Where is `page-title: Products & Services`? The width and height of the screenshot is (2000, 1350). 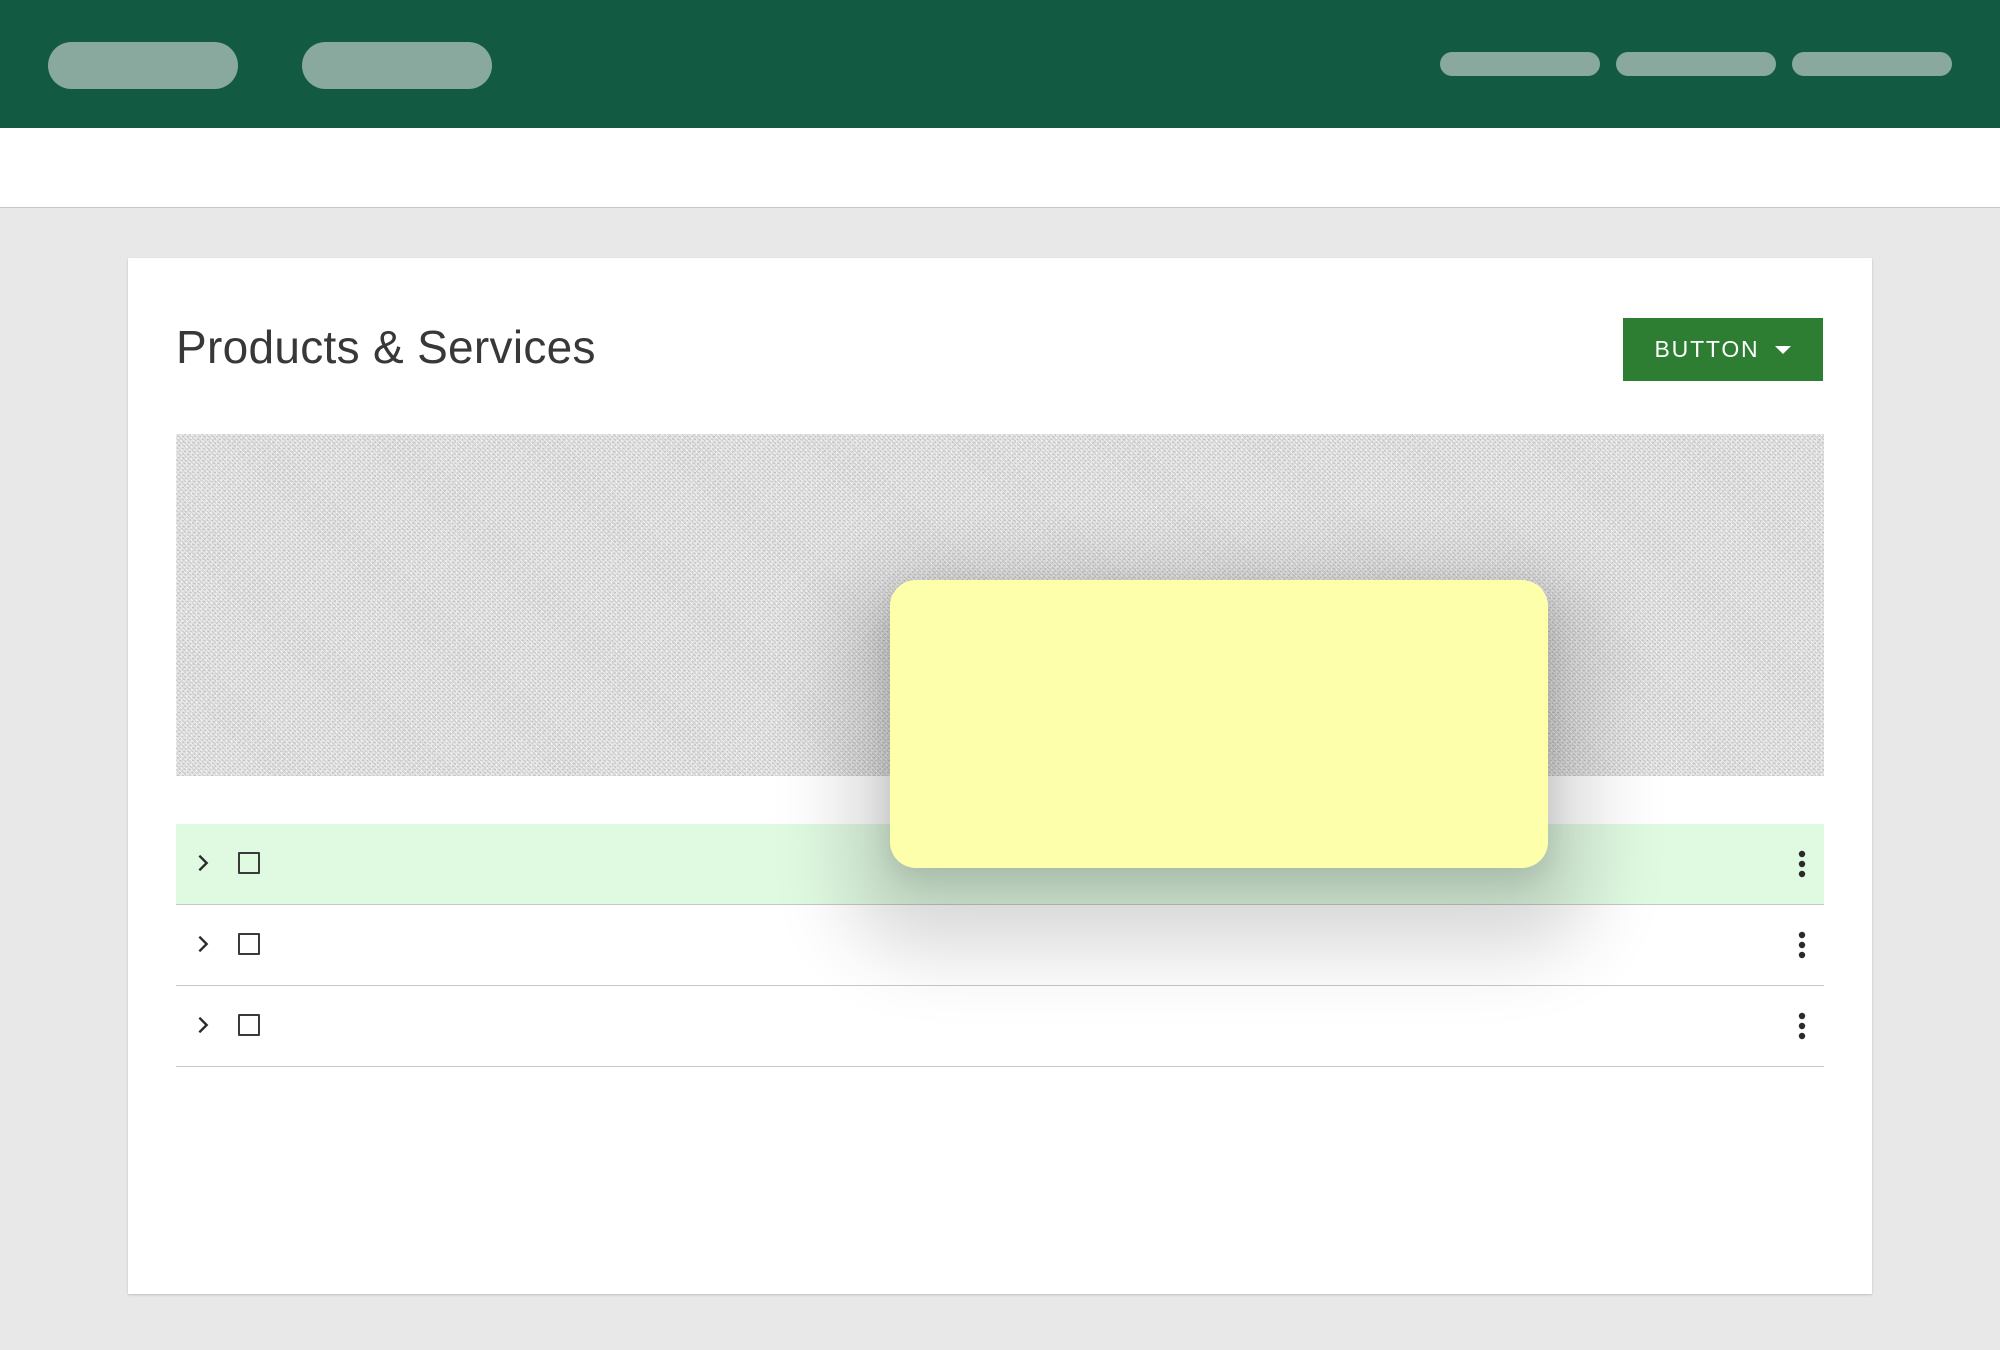
page-title: Products & Services is located at coordinates (386, 347).